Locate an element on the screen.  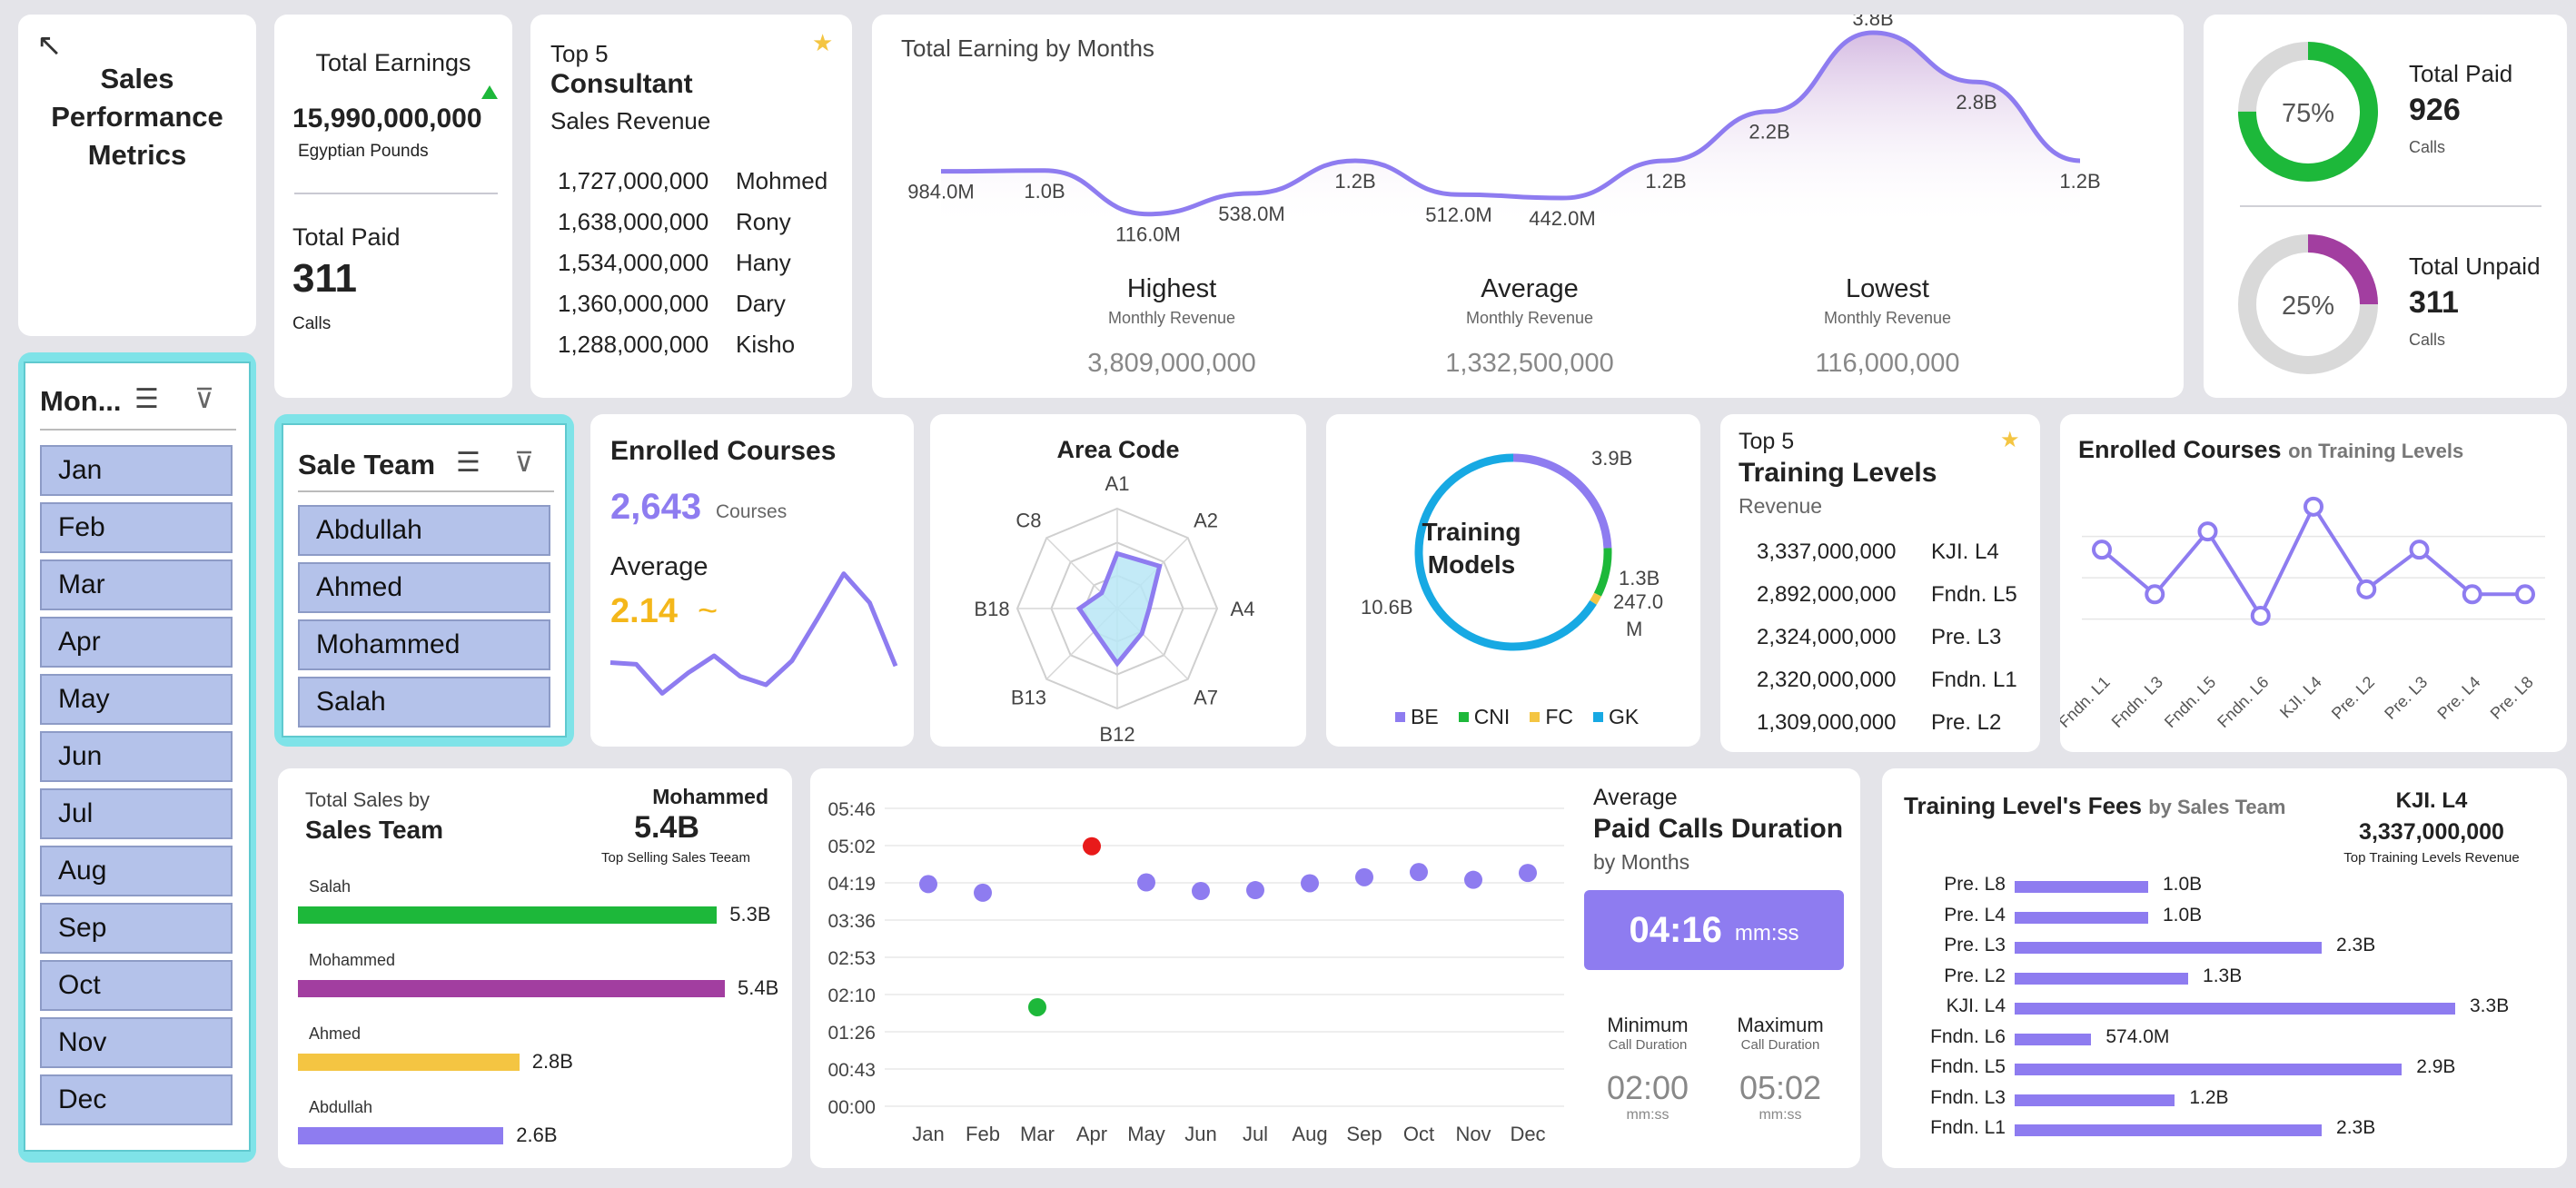
top-sales-name: Mohammed is located at coordinates (710, 796).